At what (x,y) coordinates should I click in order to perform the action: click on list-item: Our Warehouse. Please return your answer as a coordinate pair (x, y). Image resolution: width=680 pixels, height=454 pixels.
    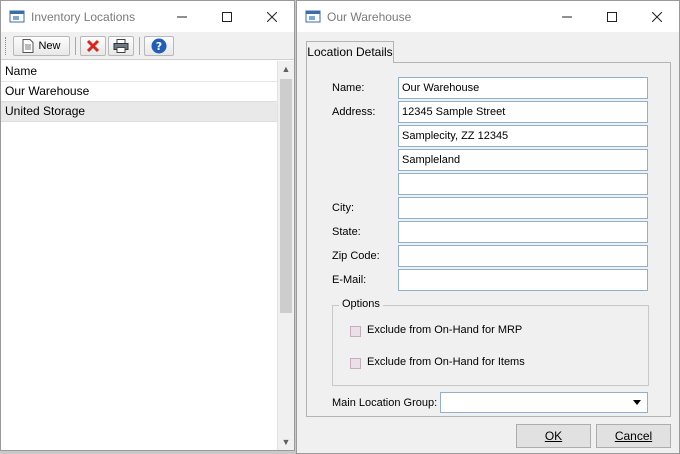
    Looking at the image, I should click on (140, 91).